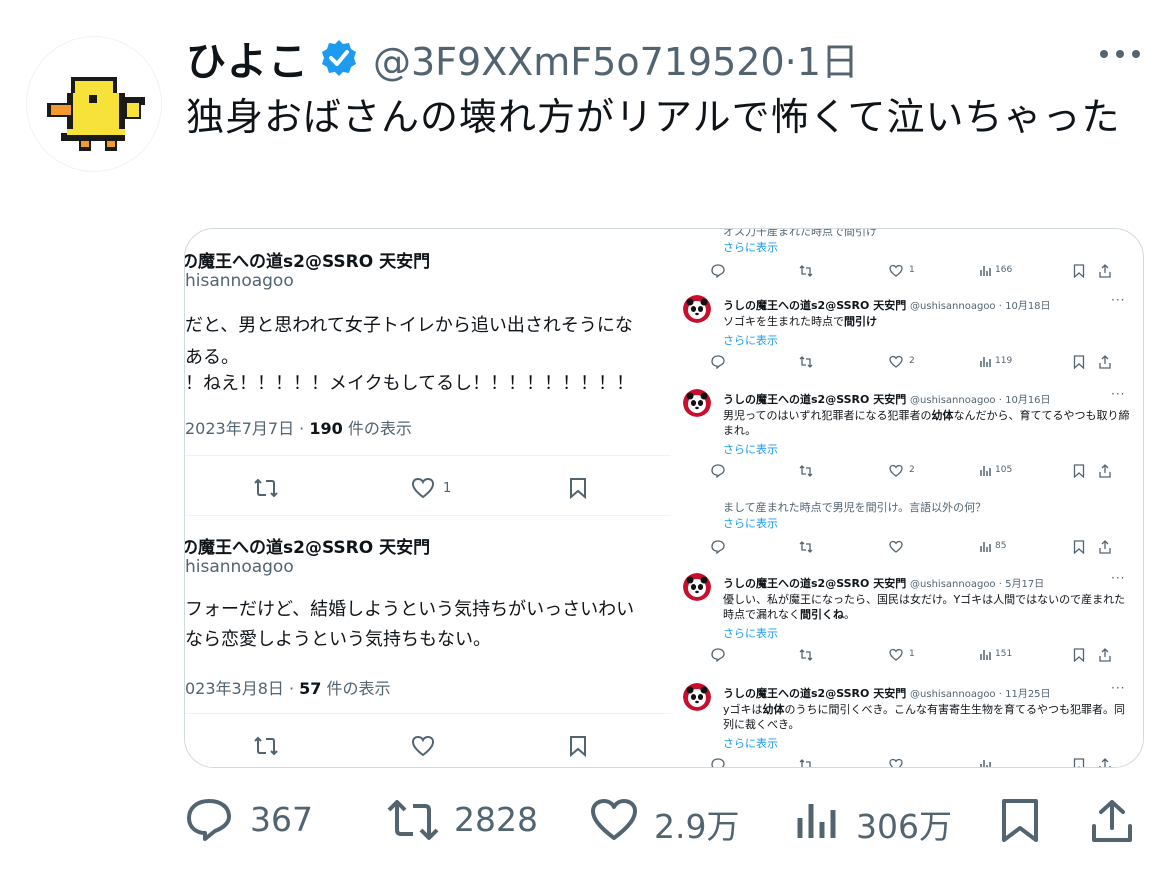 The image size is (1170, 878). Describe the element at coordinates (926, 362) in the screenshot. I see `embedded-action-bar: 2 119` at that location.